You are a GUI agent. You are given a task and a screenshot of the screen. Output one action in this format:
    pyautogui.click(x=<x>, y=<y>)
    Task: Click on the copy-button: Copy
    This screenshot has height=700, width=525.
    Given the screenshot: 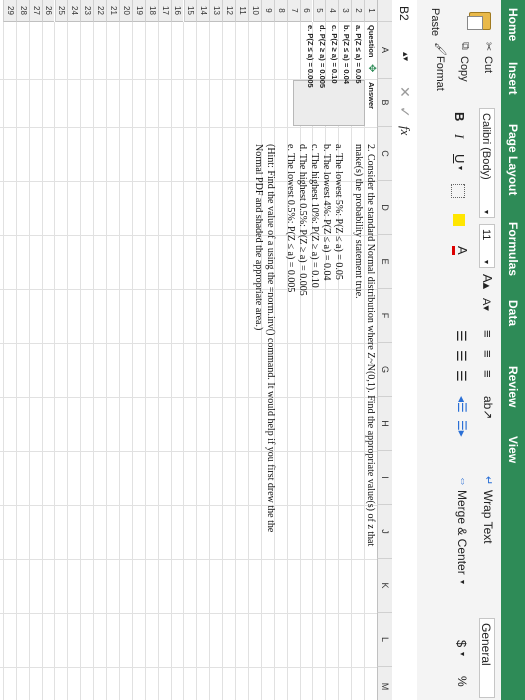 What is the action you would take?
    pyautogui.click(x=464, y=69)
    